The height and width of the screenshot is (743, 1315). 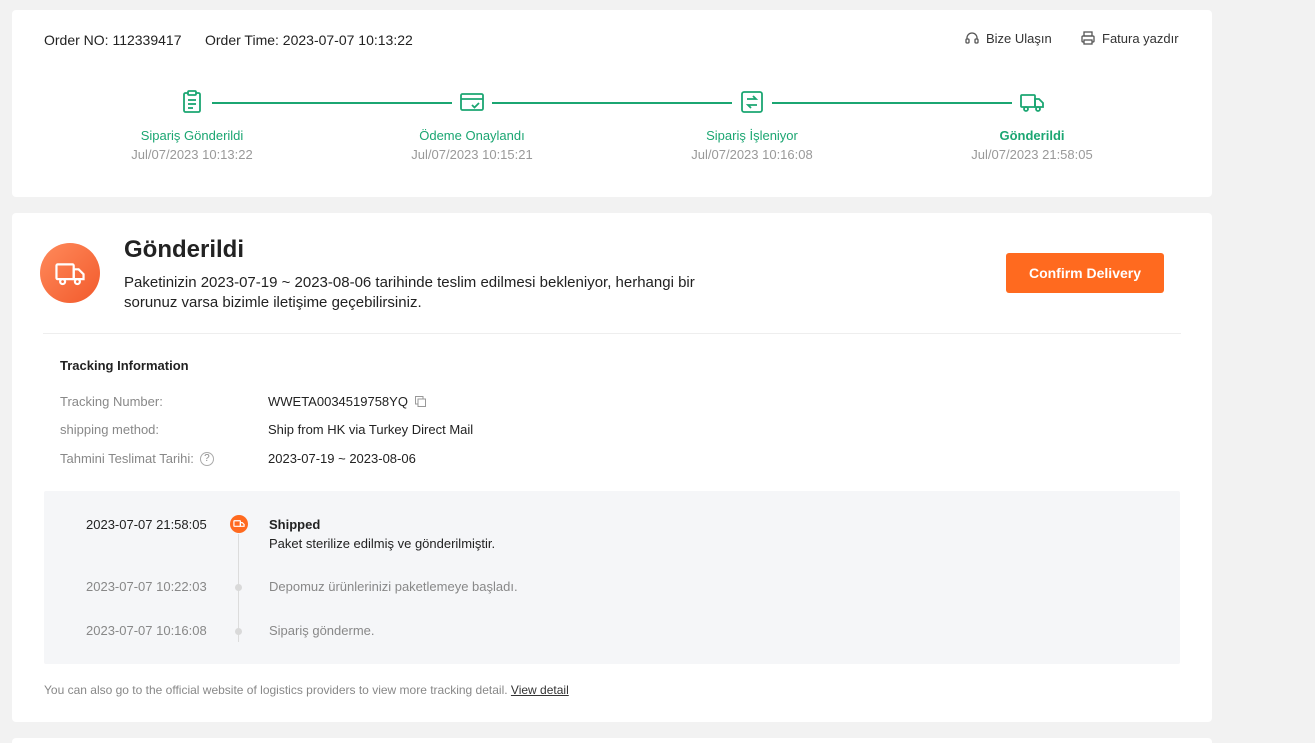 I want to click on processing-icon, so click(x=752, y=102).